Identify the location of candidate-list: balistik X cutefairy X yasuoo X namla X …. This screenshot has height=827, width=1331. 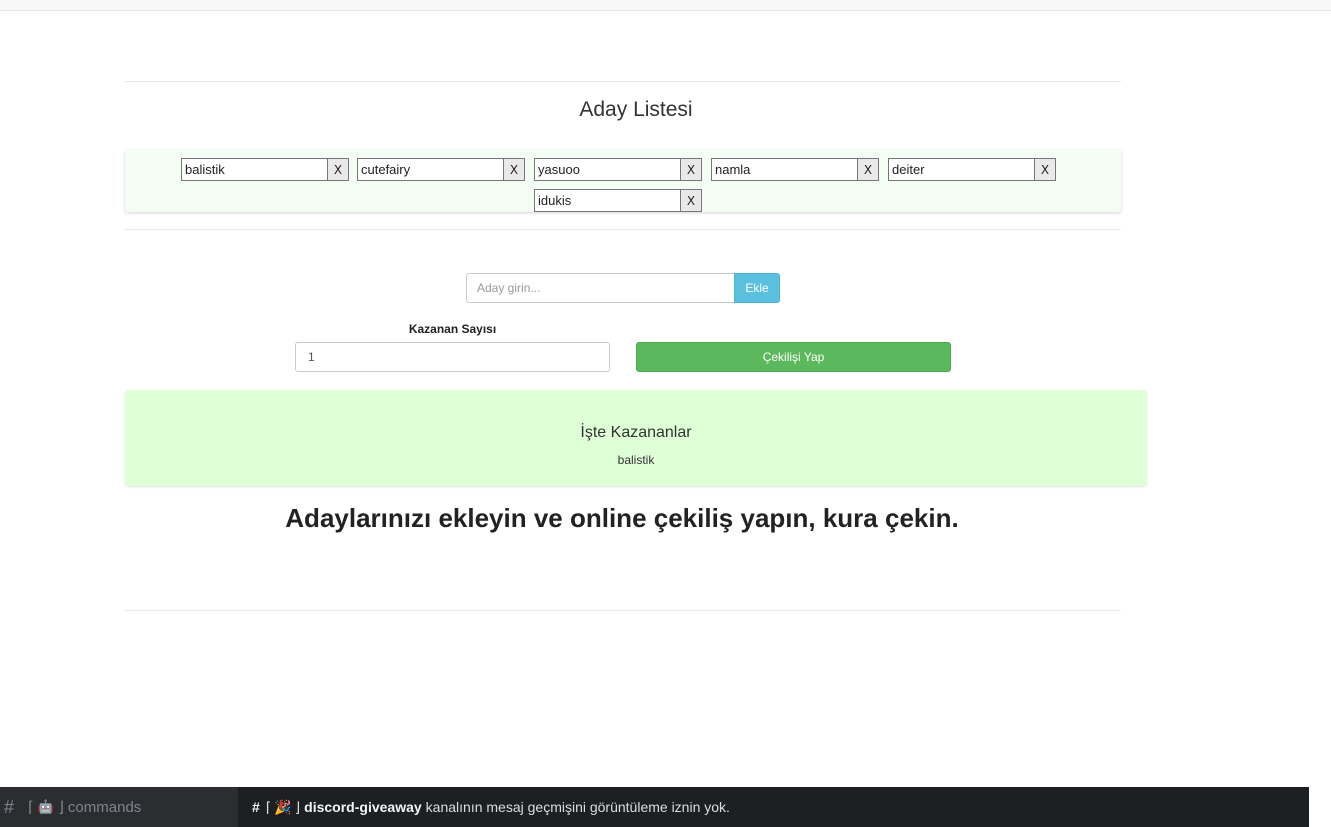
(623, 181).